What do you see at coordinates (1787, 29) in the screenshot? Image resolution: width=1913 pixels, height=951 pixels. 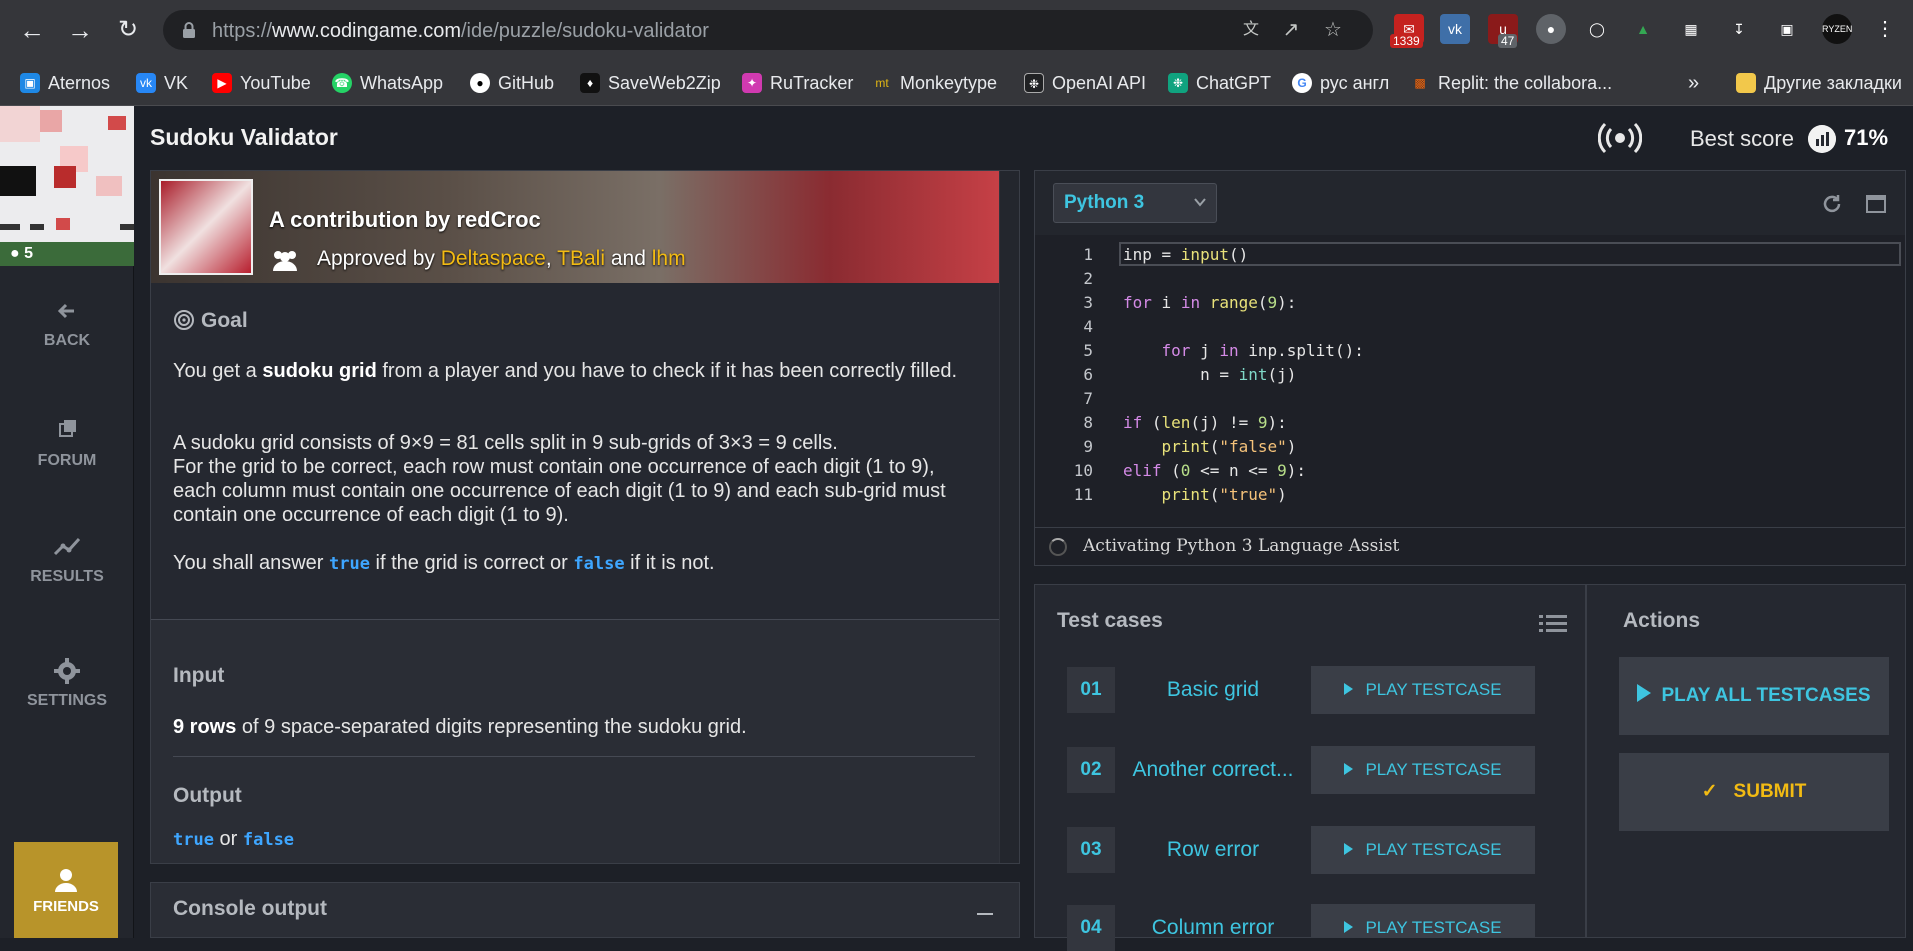 I see `sidepanel-icon: ▣` at bounding box center [1787, 29].